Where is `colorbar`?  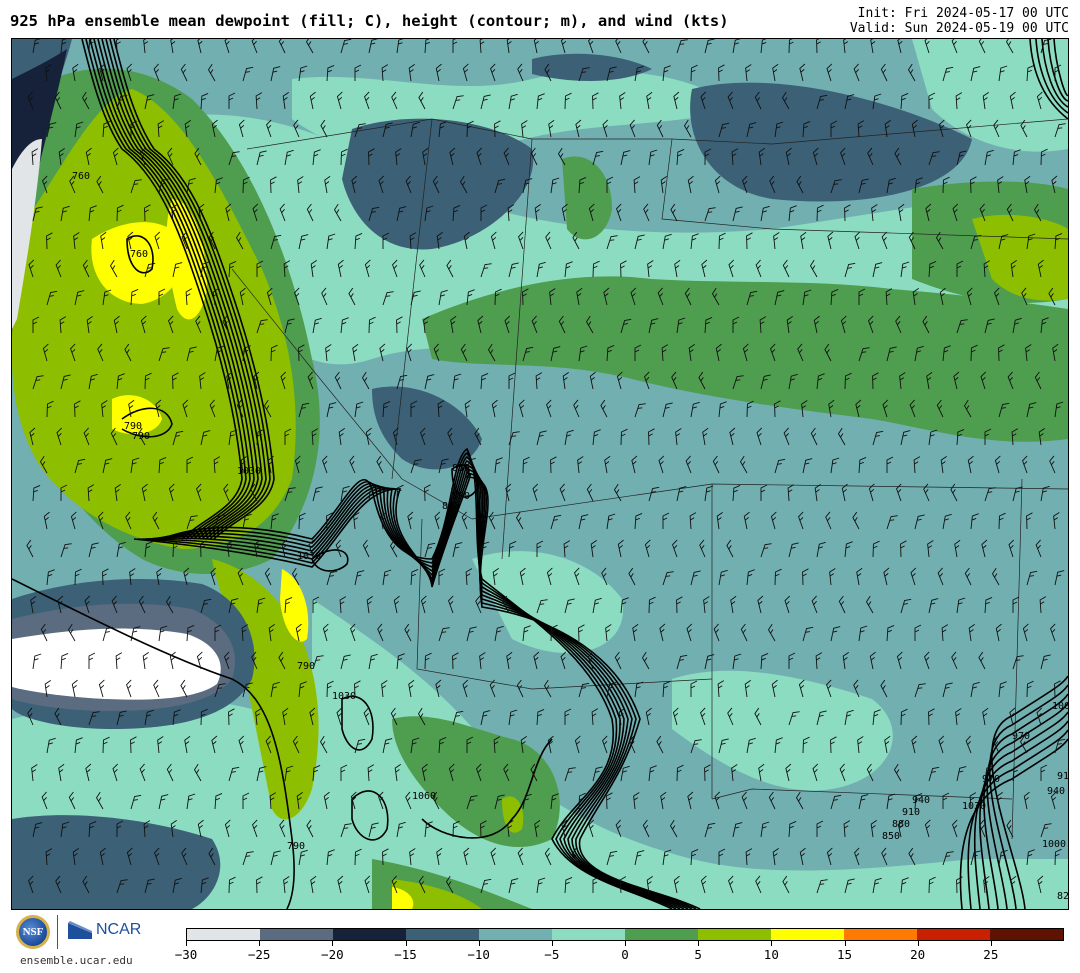 colorbar is located at coordinates (625, 934).